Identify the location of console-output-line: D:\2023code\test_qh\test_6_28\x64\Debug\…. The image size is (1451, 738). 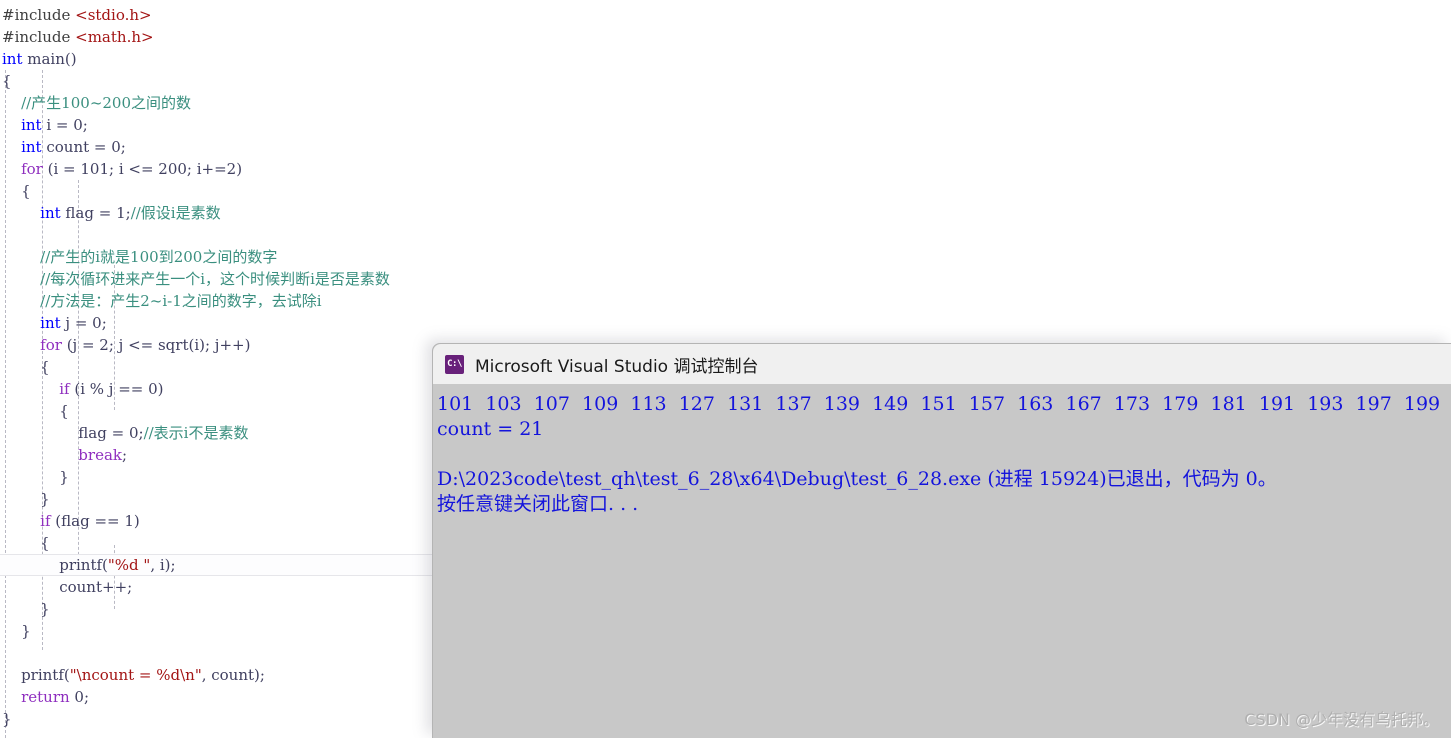
(857, 479).